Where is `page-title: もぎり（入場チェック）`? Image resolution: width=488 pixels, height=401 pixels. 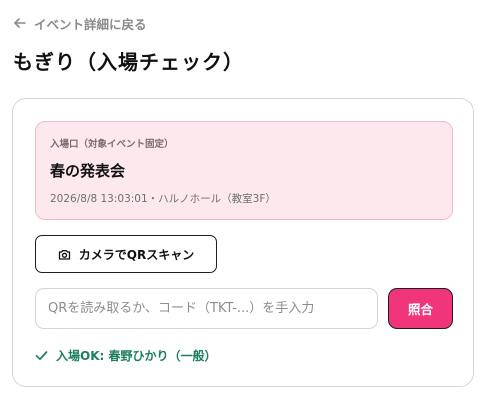 page-title: もぎり（入場チェック） is located at coordinates (128, 62).